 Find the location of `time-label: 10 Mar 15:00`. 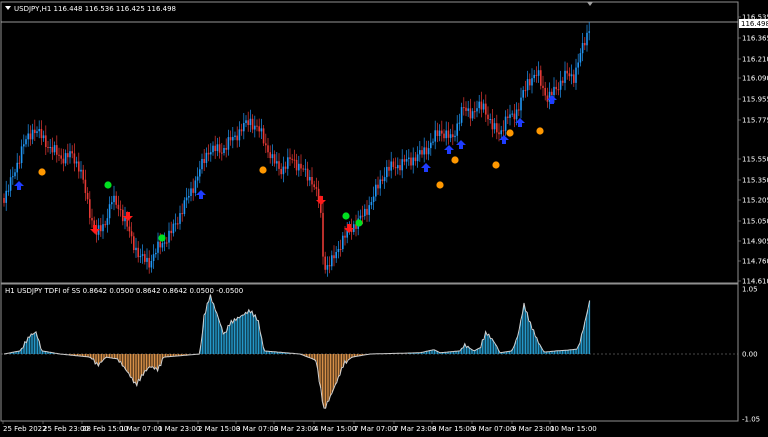

time-label: 10 Mar 15:00 is located at coordinates (573, 429).